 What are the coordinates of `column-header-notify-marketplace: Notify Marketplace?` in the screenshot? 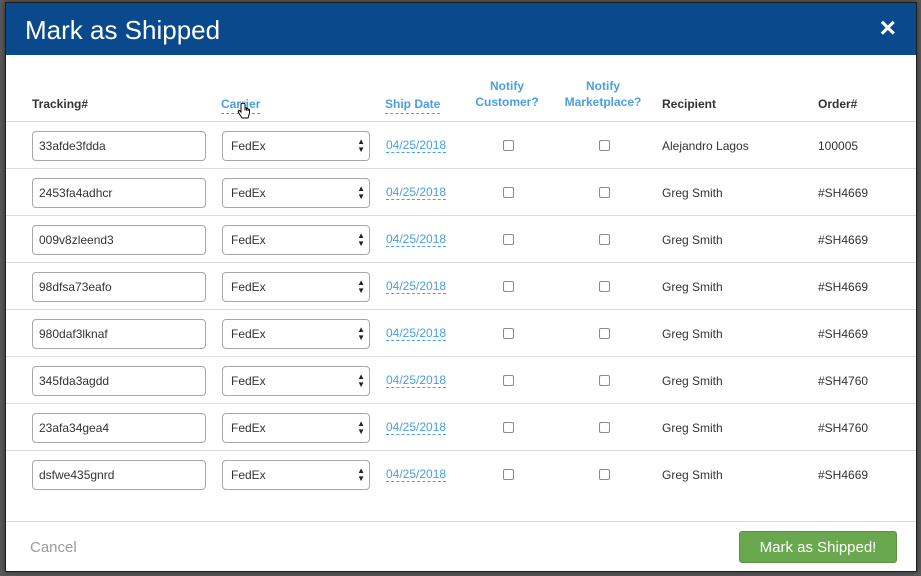 It's located at (603, 94).